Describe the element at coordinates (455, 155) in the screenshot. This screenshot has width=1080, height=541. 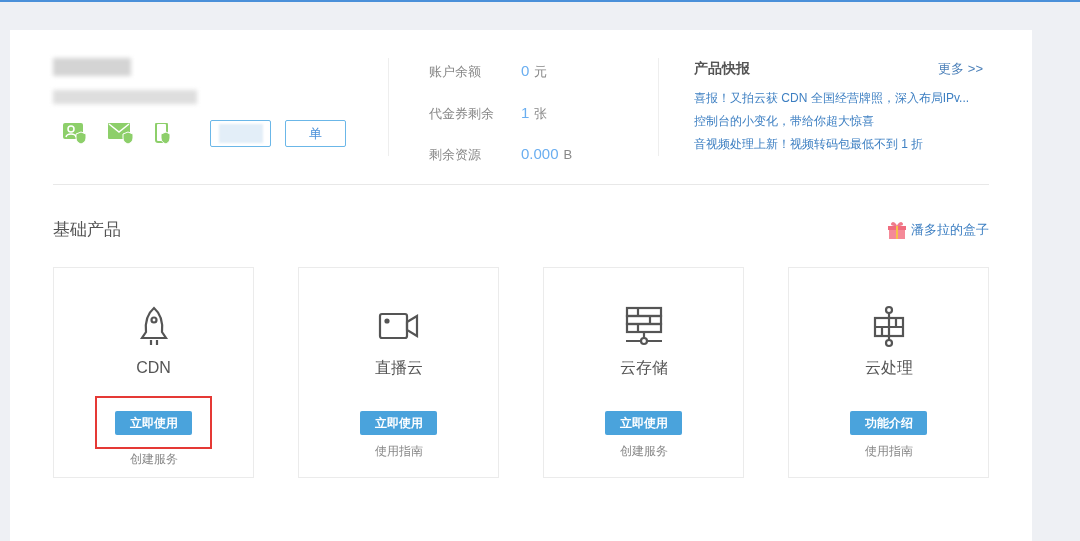
I see `stat-label: 剩余资源` at that location.